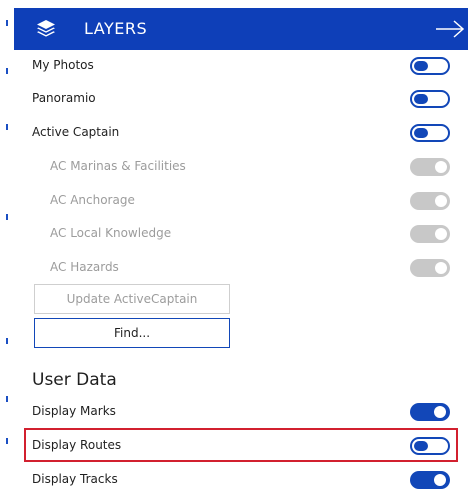 The image size is (468, 493). Describe the element at coordinates (5, 246) in the screenshot. I see `map-edge-strip` at that location.